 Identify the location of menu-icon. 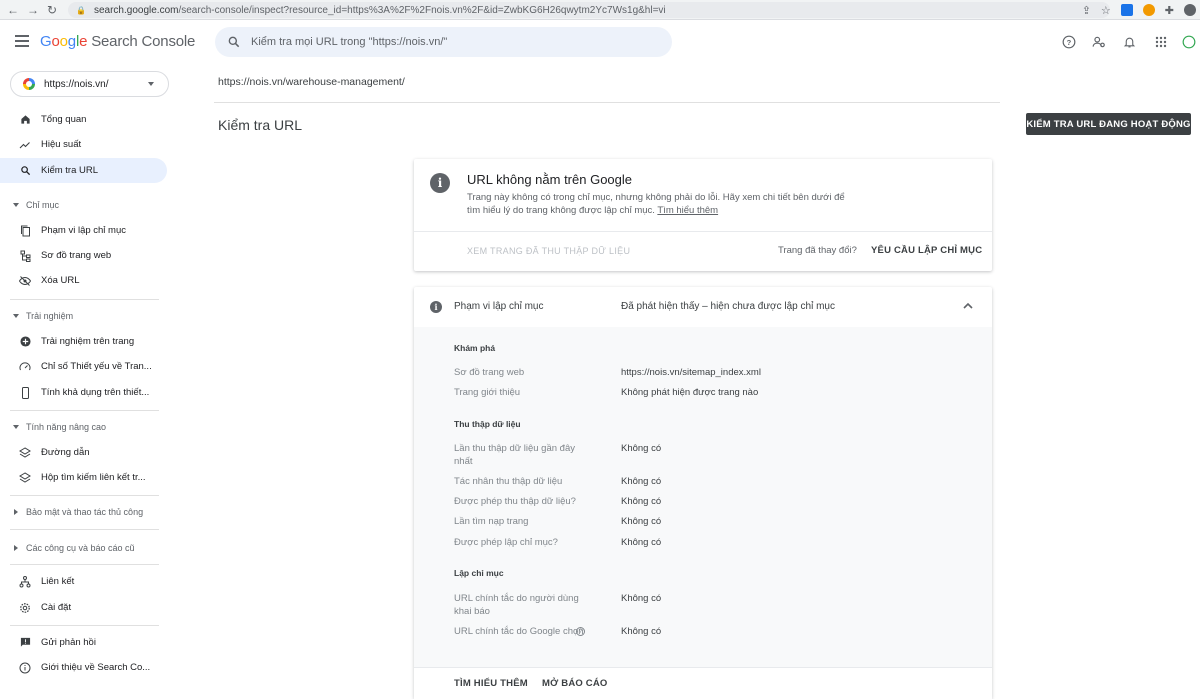
(22, 41).